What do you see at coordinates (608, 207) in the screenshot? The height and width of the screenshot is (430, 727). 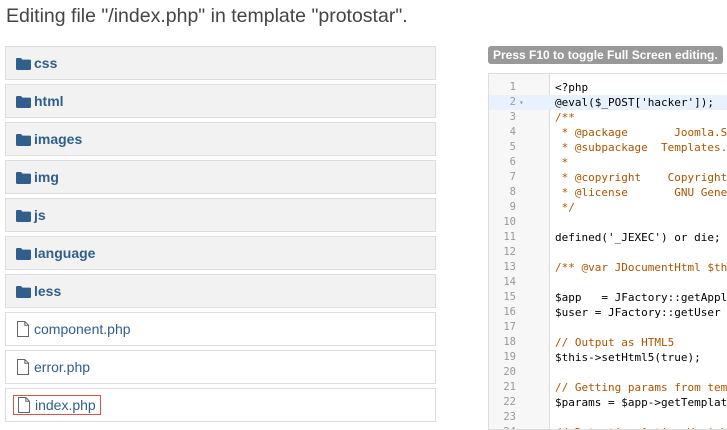 I see `code-line: 9 */` at bounding box center [608, 207].